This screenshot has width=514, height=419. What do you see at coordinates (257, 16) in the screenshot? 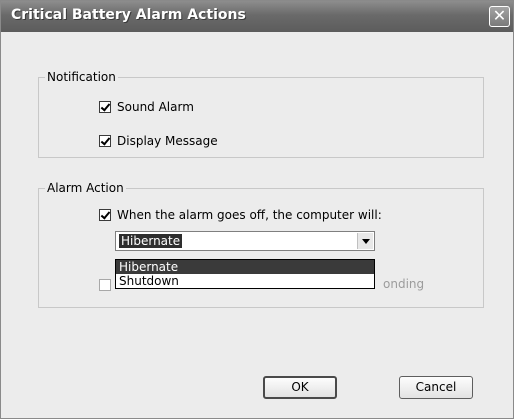
I see `title-bar: Critical Battery Alarm Actions ✕` at bounding box center [257, 16].